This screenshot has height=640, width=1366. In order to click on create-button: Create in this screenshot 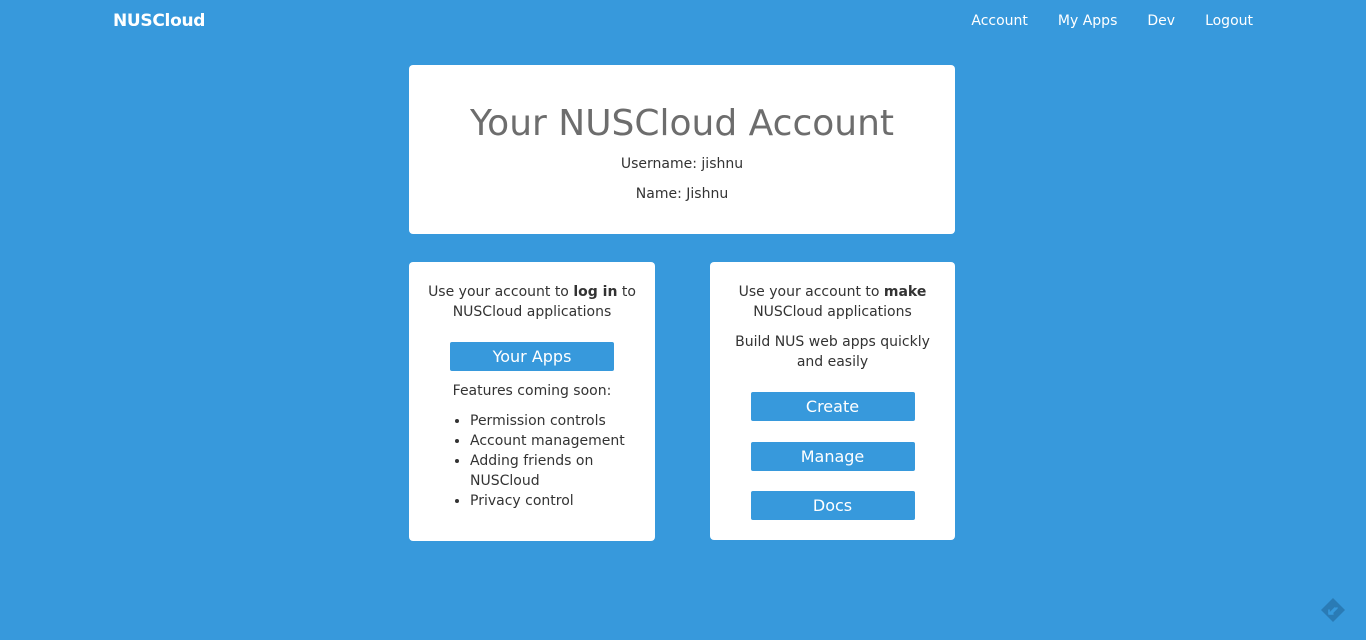, I will do `click(832, 406)`.